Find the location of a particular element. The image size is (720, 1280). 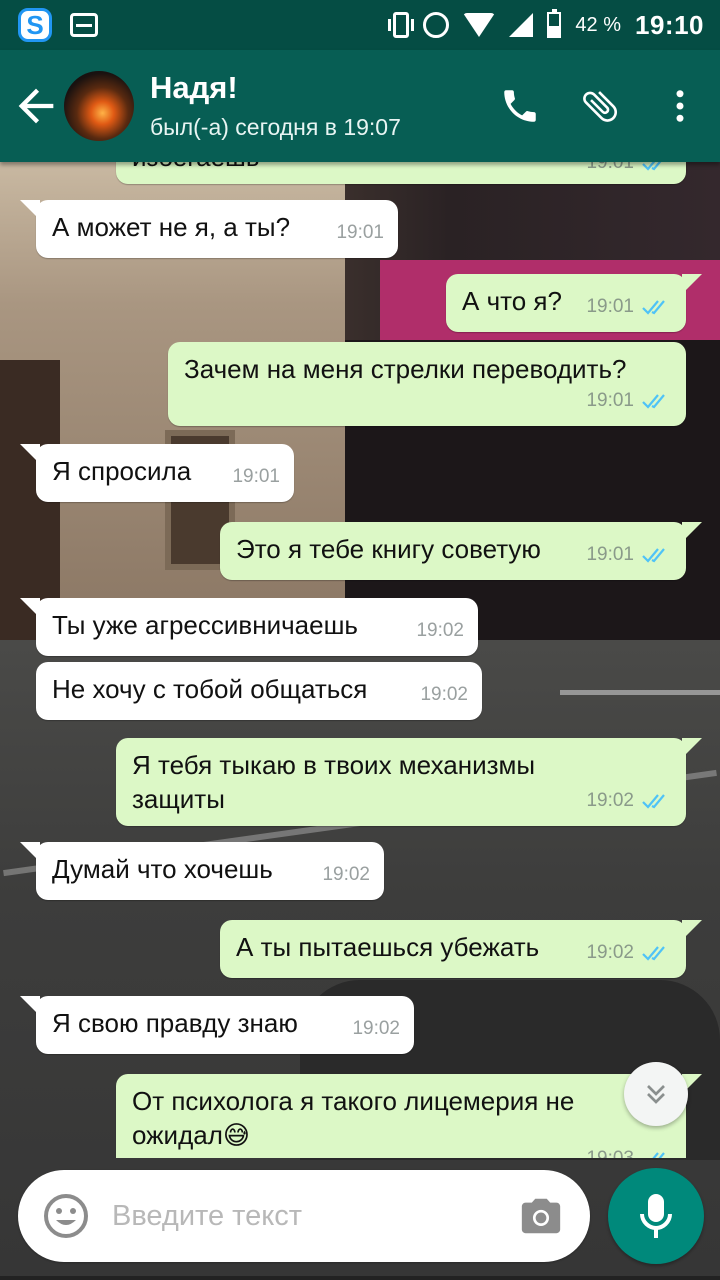

attach-icon is located at coordinates (600, 106).